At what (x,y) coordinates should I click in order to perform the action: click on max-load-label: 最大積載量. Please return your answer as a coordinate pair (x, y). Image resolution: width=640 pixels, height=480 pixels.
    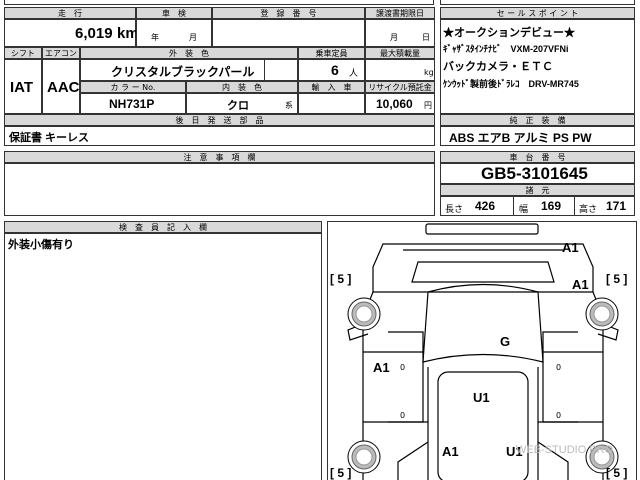
    Looking at the image, I should click on (400, 53).